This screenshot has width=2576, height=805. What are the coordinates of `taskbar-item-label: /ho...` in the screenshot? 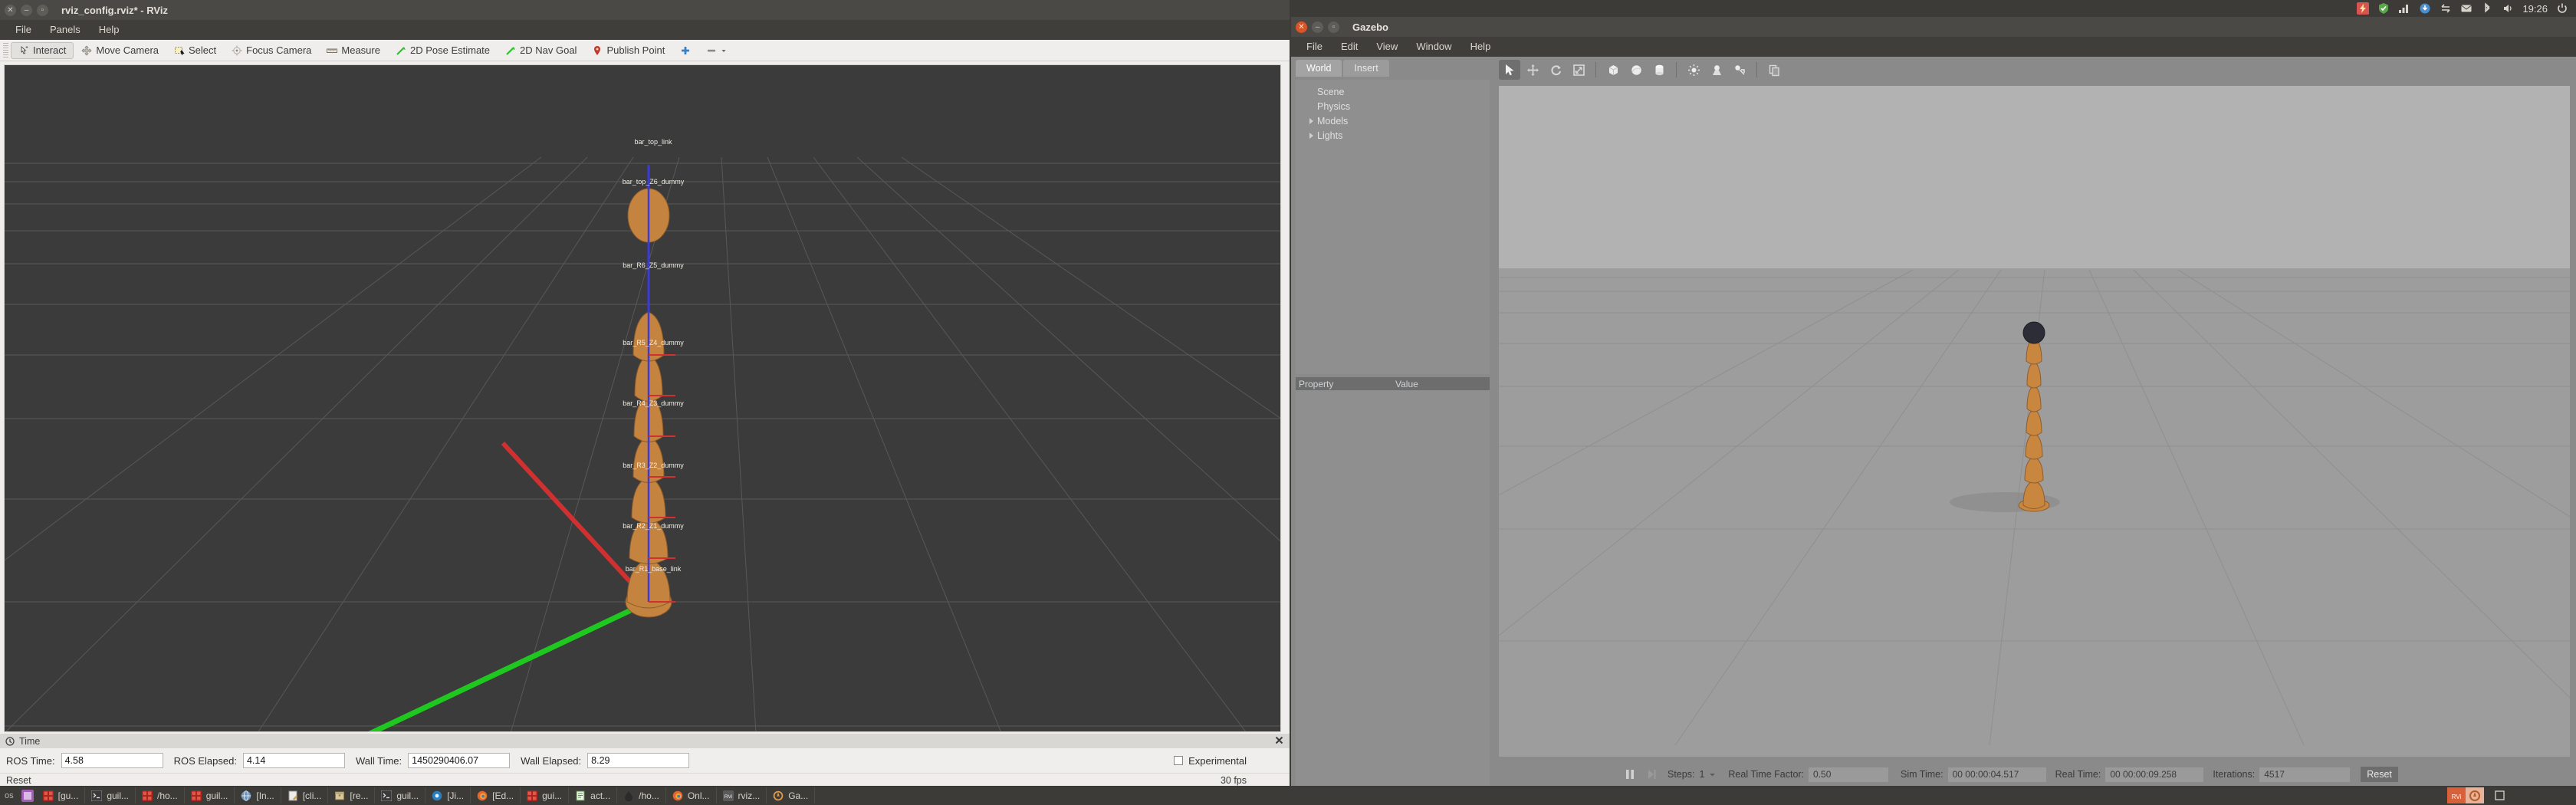 It's located at (649, 796).